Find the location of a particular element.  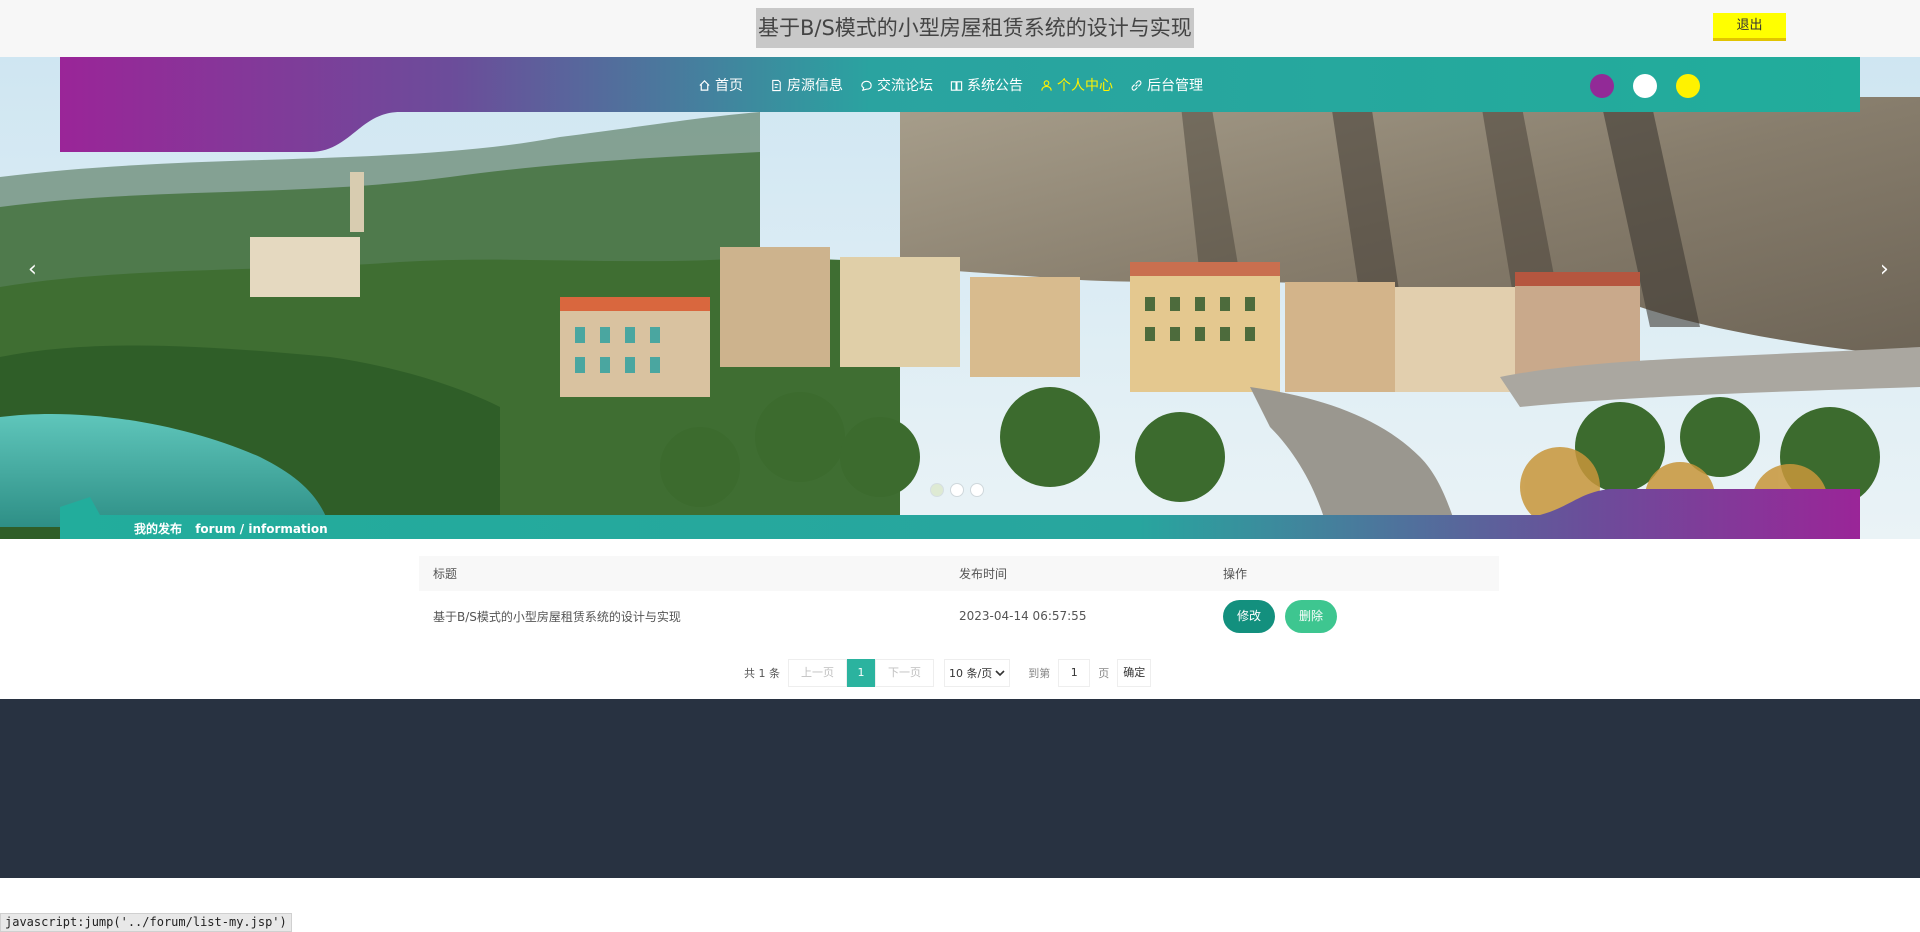

theme-color-white is located at coordinates (1645, 86).